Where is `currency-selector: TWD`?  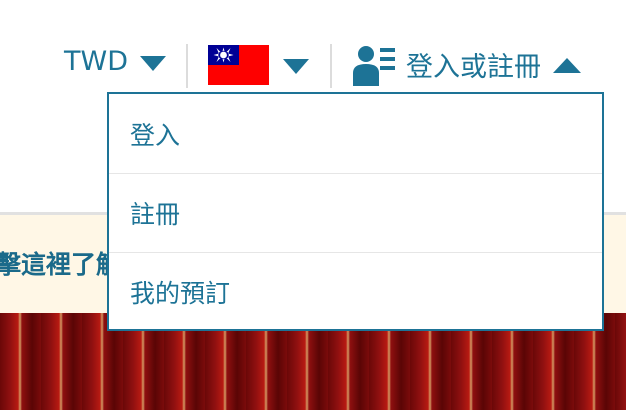 currency-selector: TWD is located at coordinates (115, 61).